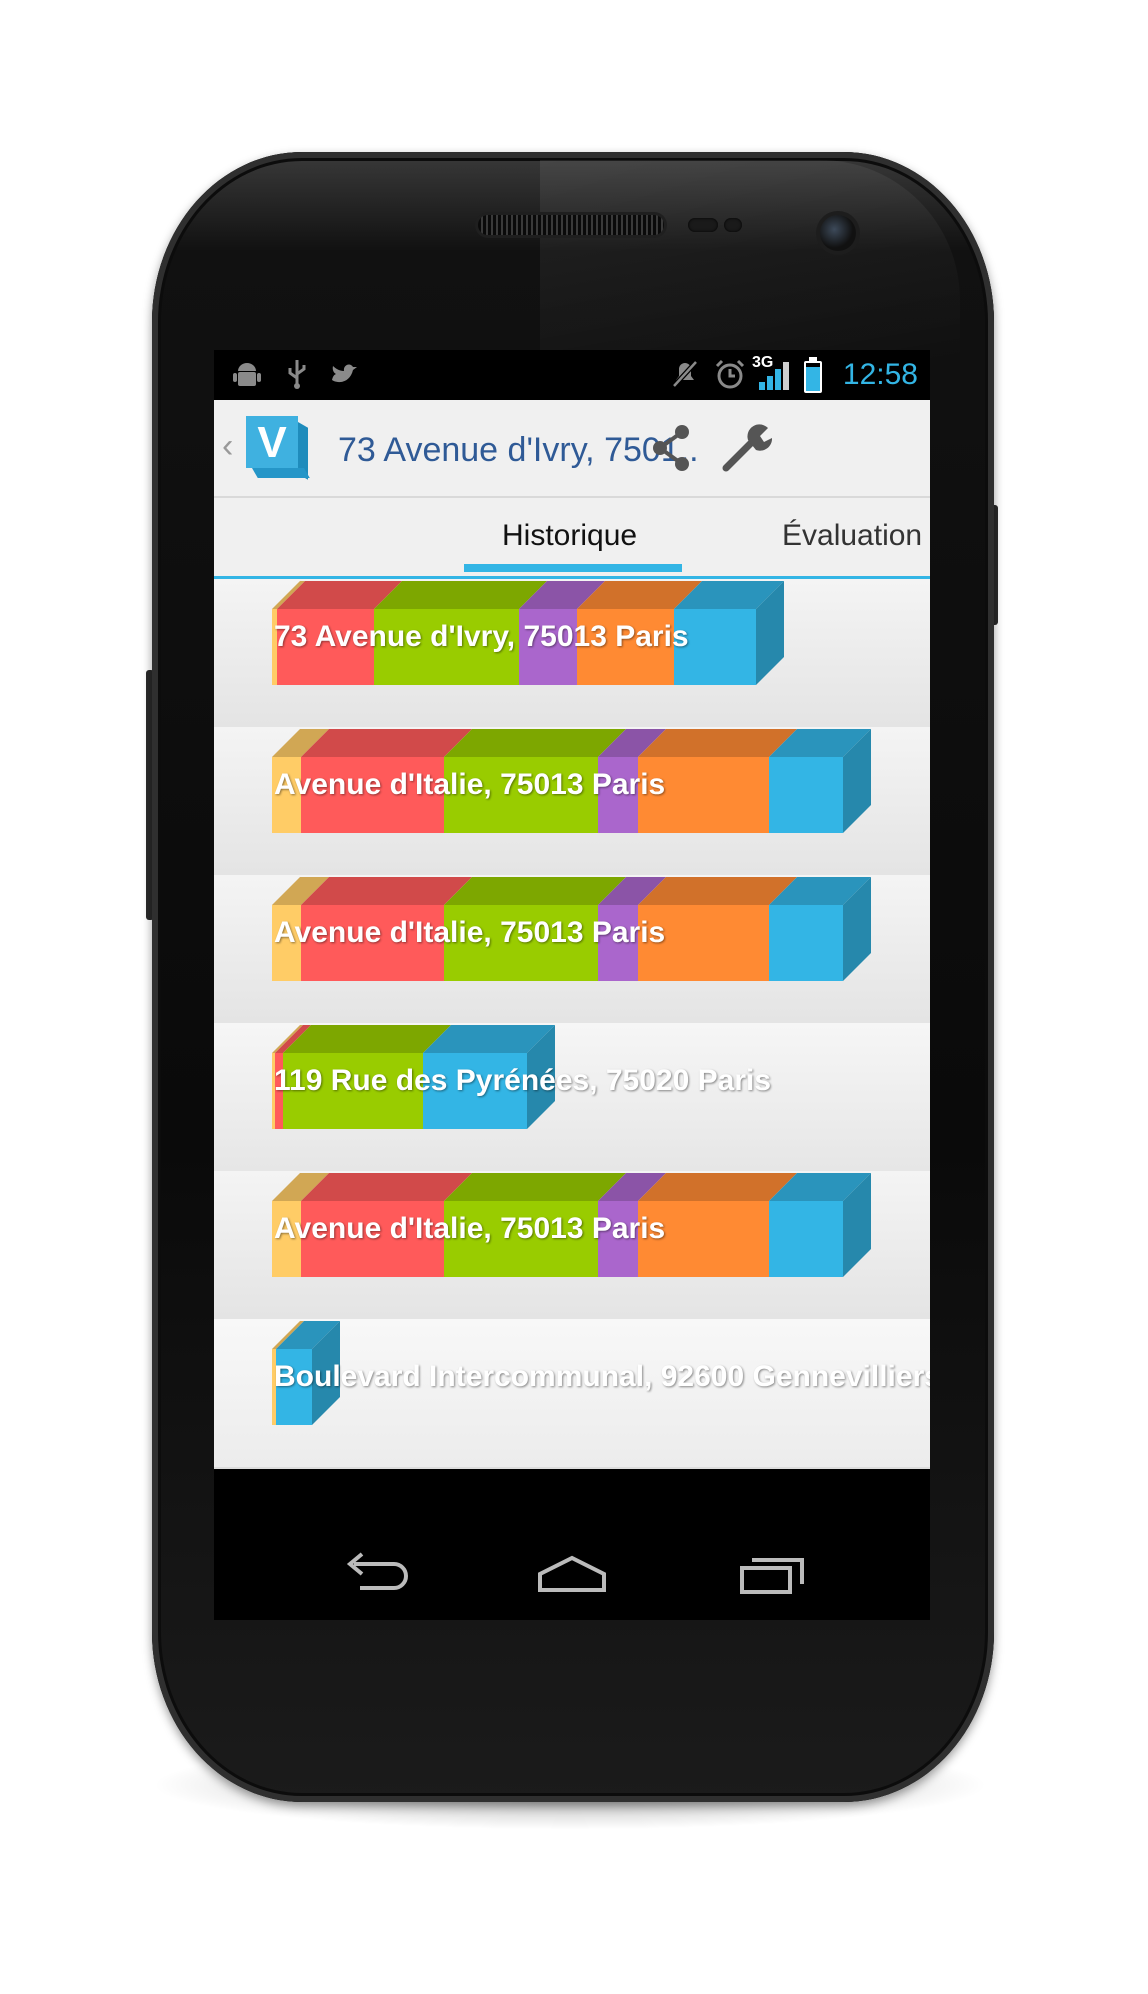  What do you see at coordinates (750, 260) in the screenshot?
I see `phone-gloss` at bounding box center [750, 260].